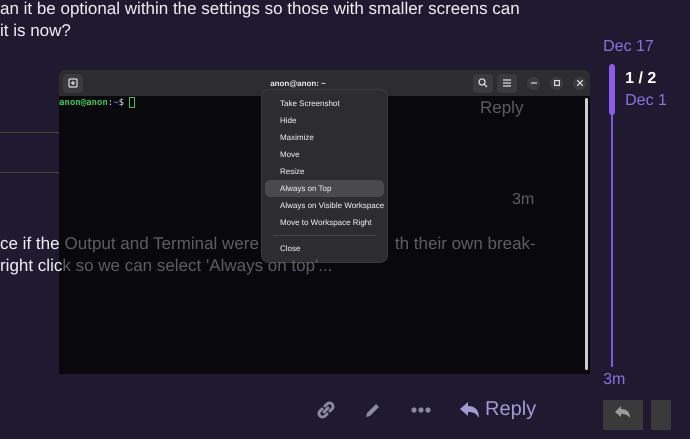 This screenshot has width=690, height=439. I want to click on timeline-date: Dec 1, so click(646, 101).